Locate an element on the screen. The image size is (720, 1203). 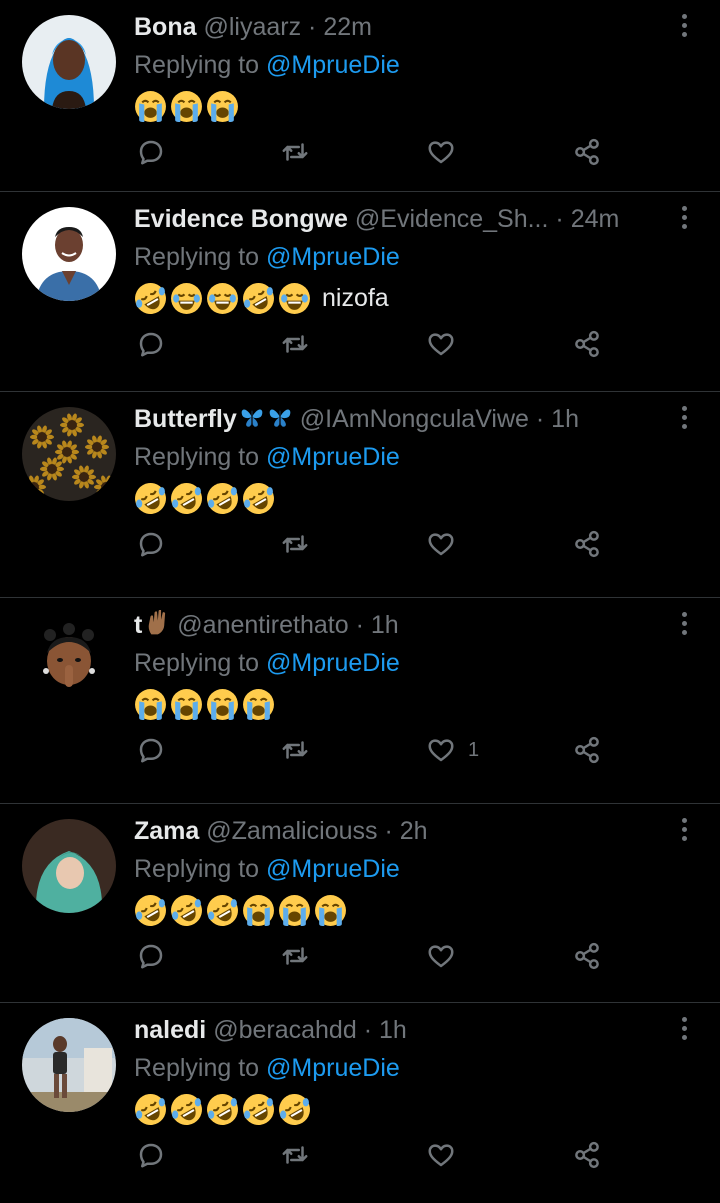
joy-emoji-icon is located at coordinates (222, 298).